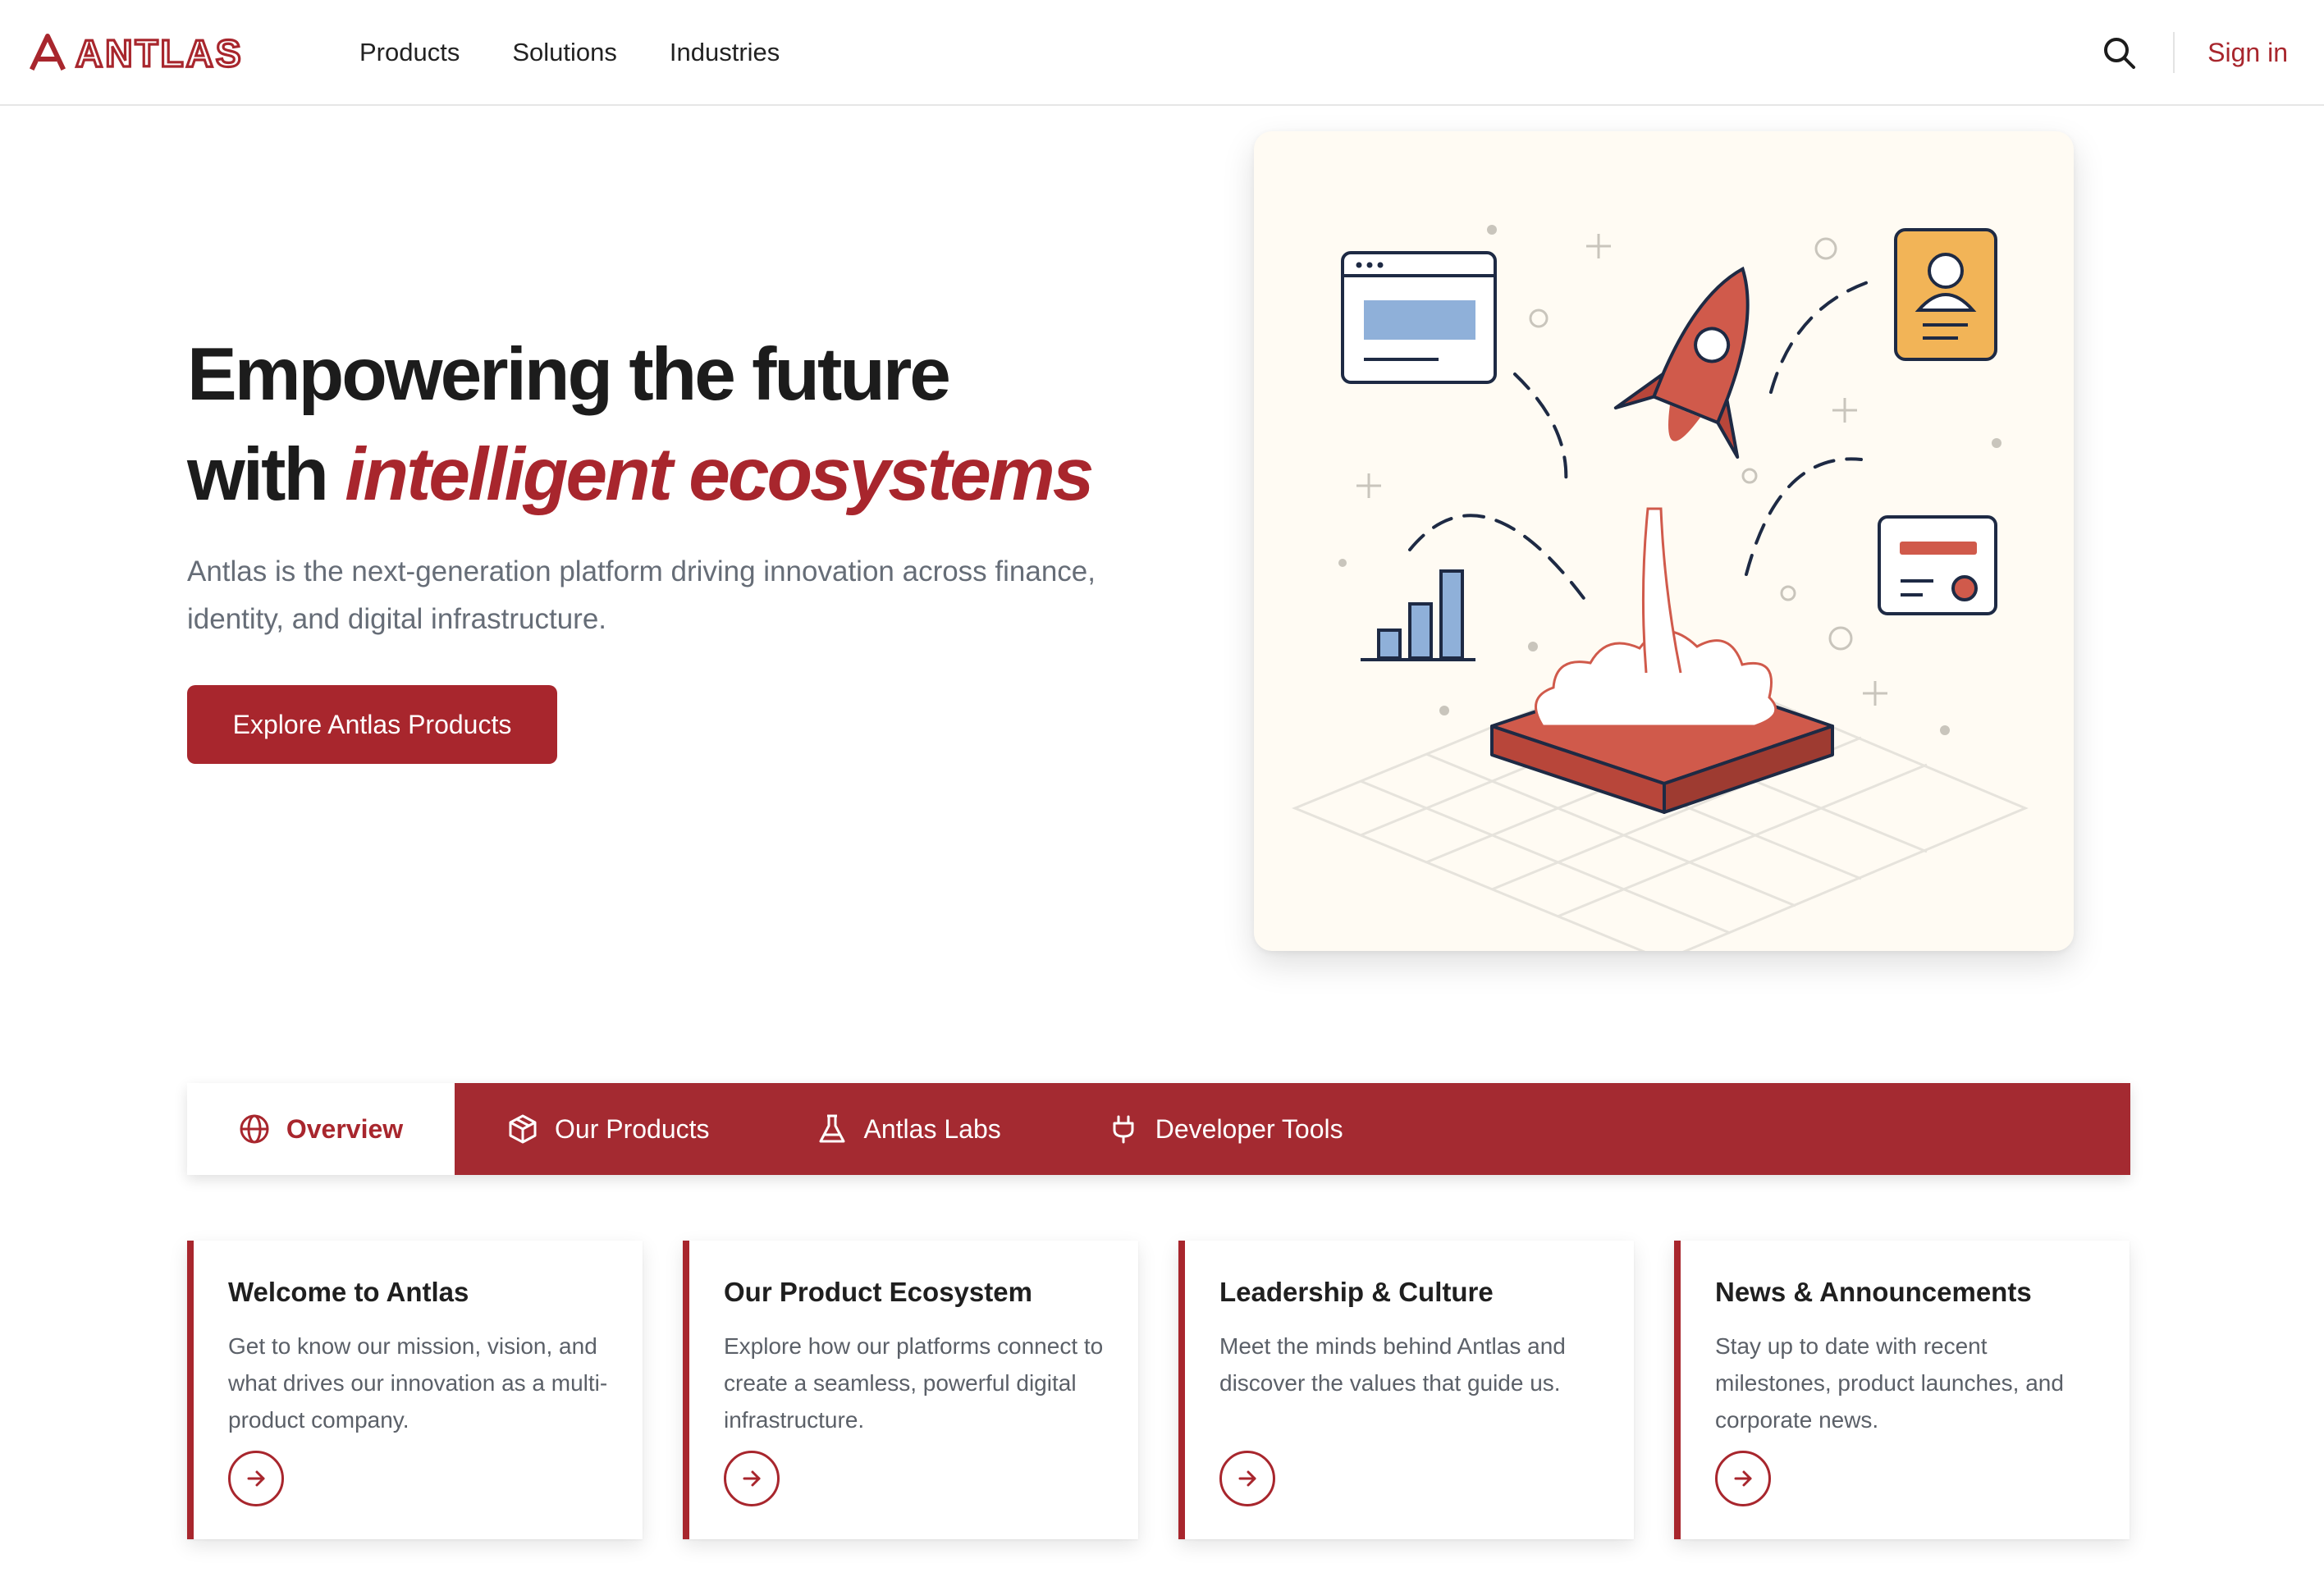 This screenshot has height=1577, width=2324. What do you see at coordinates (348, 1292) in the screenshot?
I see `card-title: Welcome to Antlas` at bounding box center [348, 1292].